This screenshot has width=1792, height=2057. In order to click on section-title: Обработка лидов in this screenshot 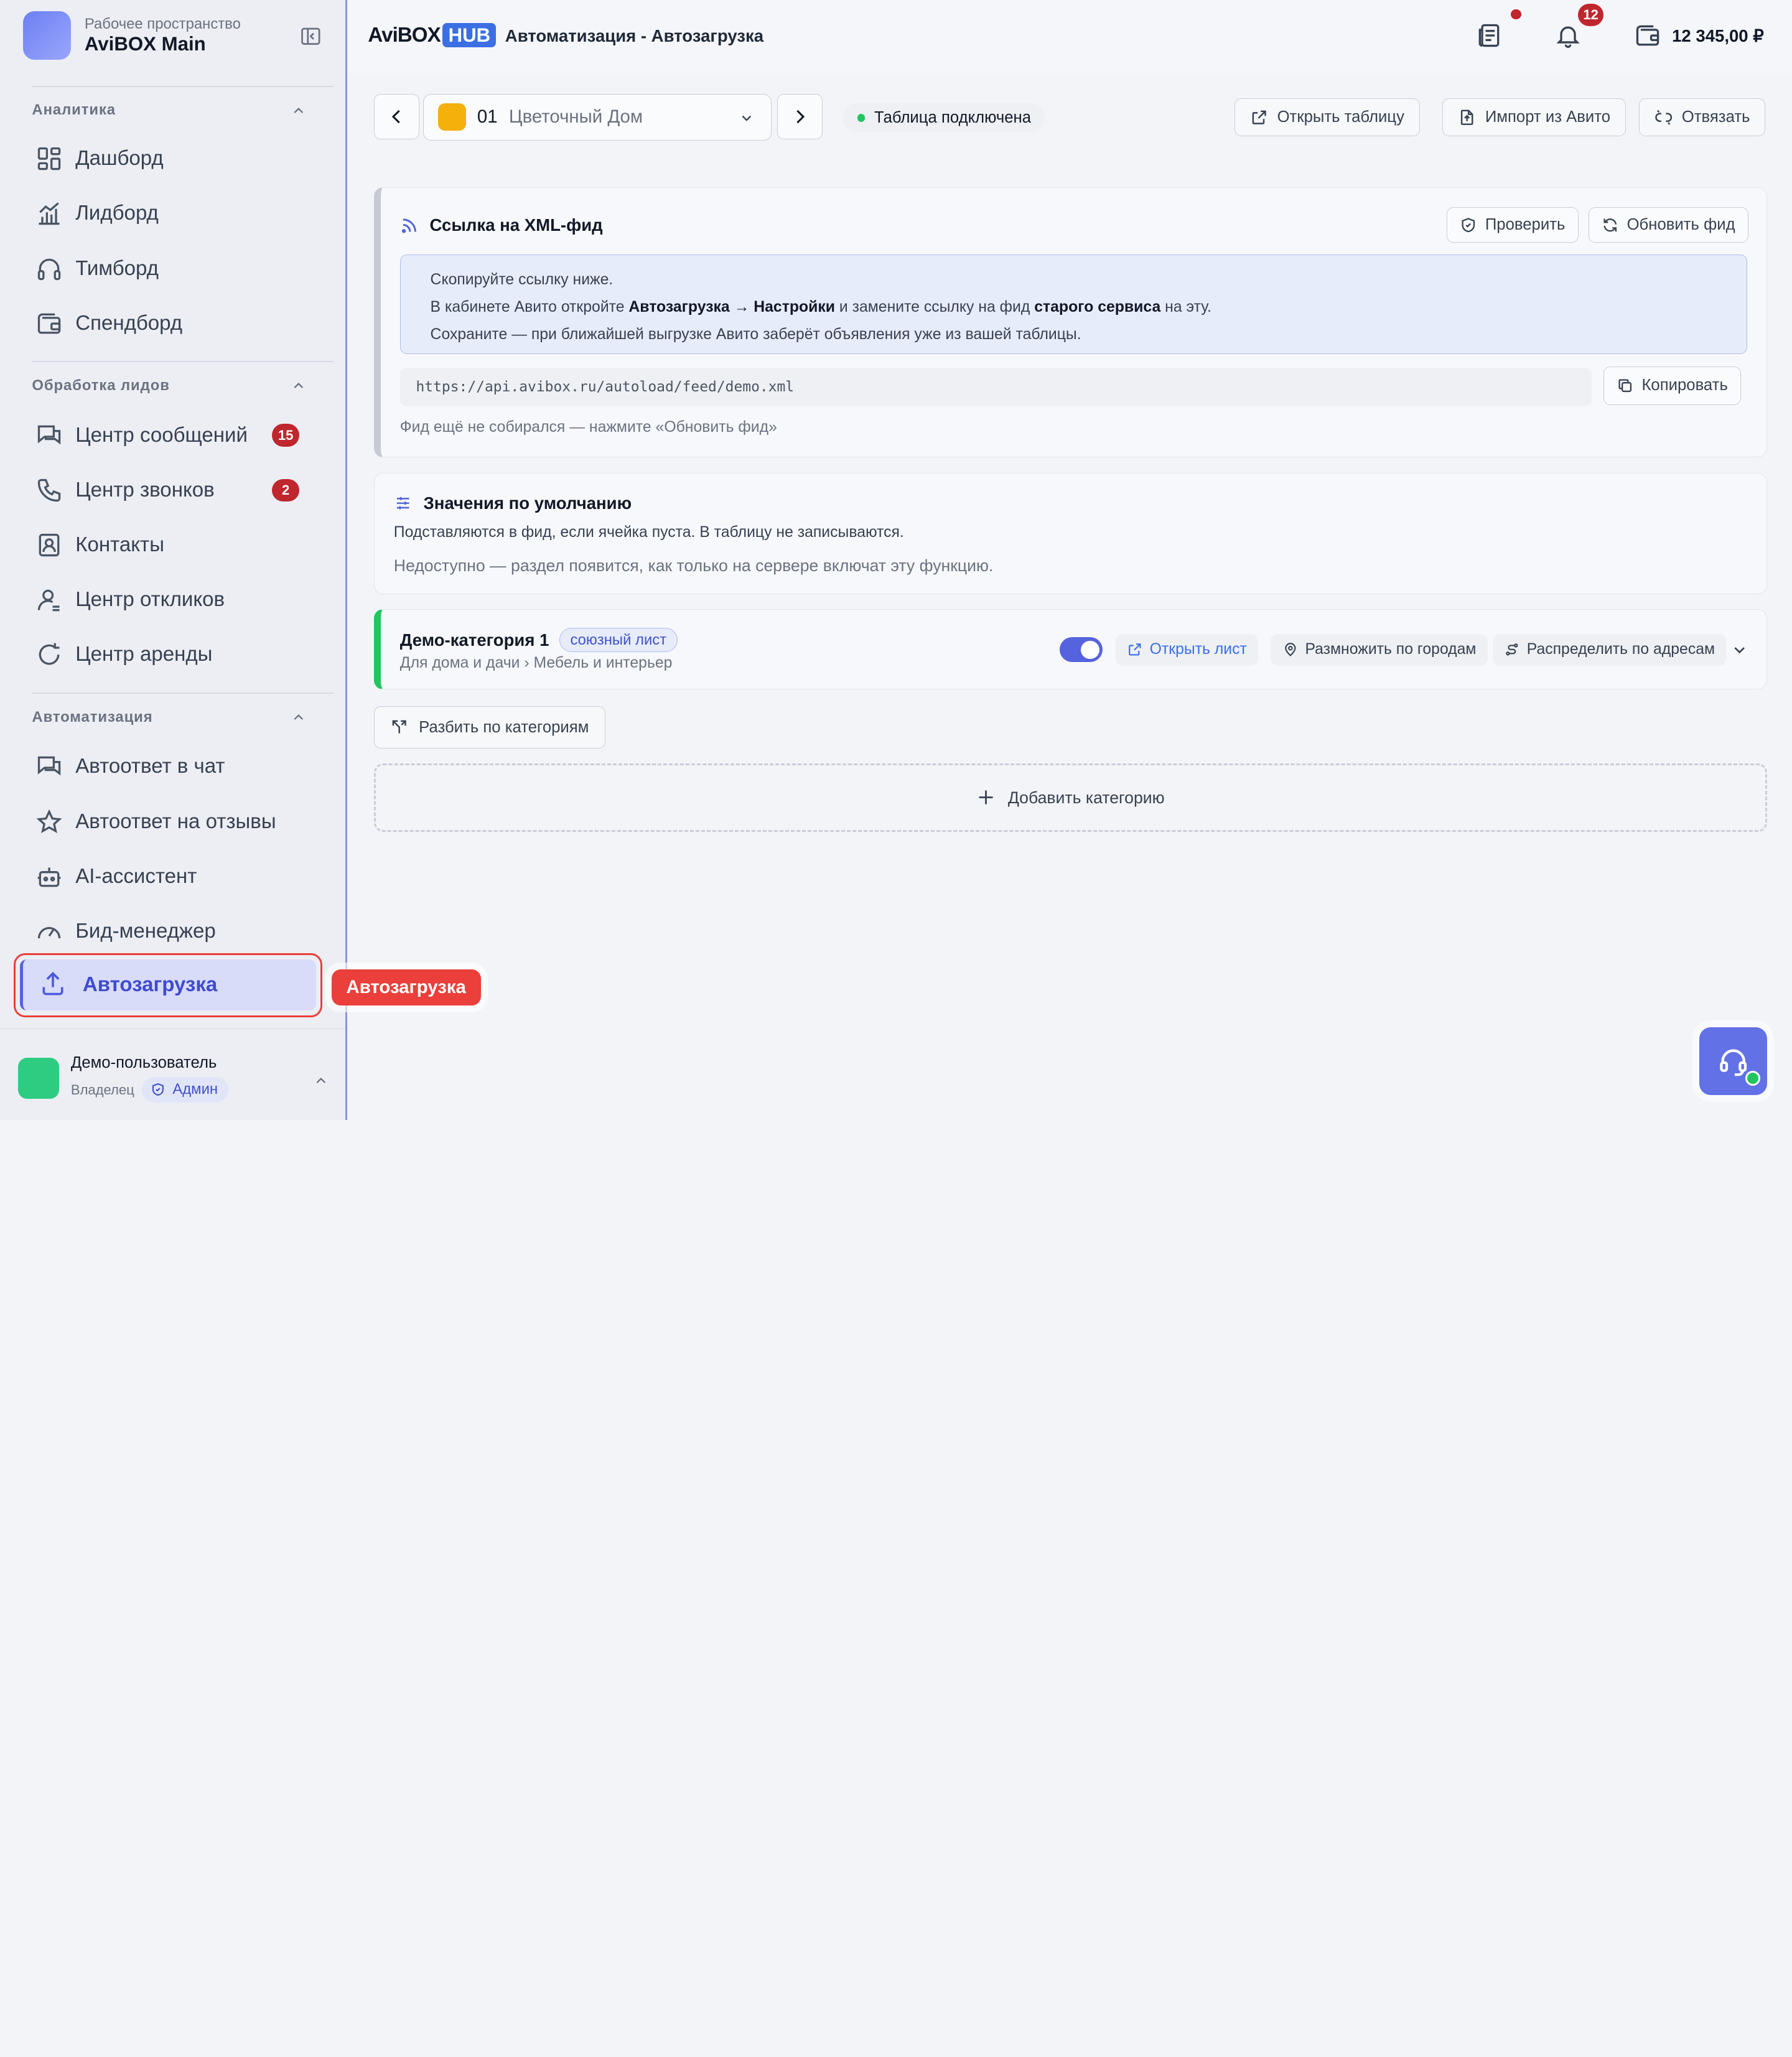, I will do `click(101, 385)`.